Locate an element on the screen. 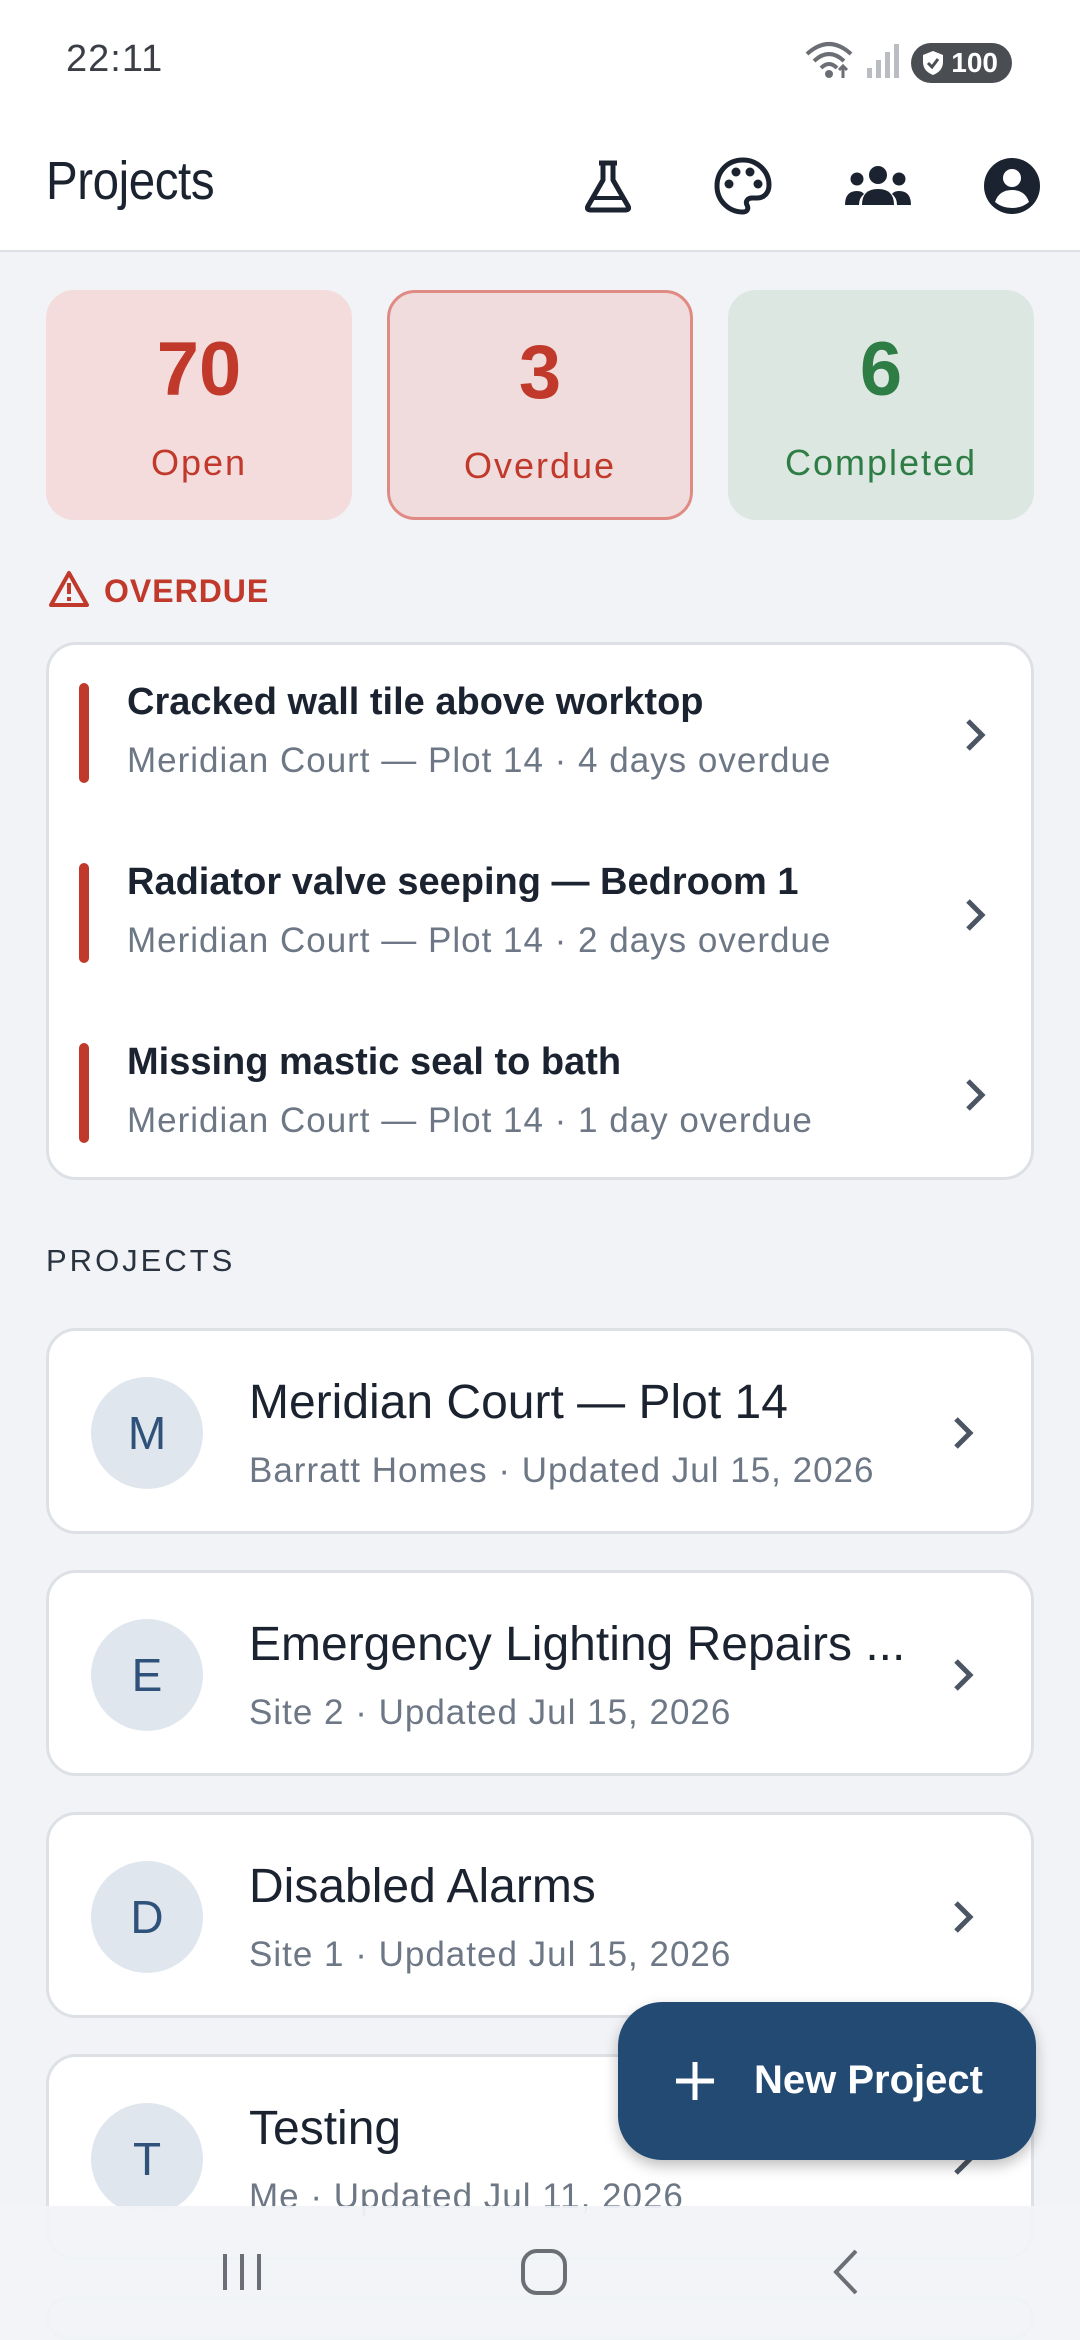 The height and width of the screenshot is (2340, 1080). overdue-count: 3 is located at coordinates (540, 372).